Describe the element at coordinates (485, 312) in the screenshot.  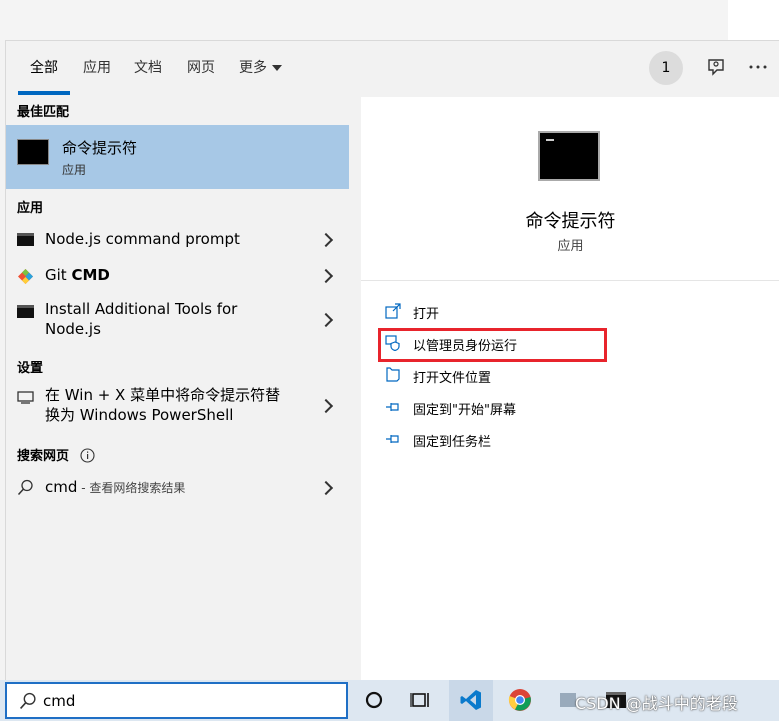
I see `action-open: 打开` at that location.